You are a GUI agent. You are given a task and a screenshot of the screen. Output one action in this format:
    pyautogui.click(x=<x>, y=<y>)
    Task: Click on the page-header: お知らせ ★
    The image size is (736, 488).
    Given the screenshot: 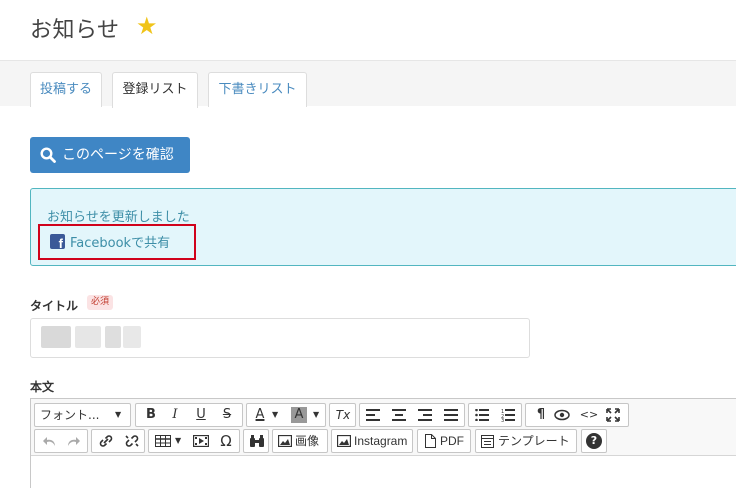 What is the action you would take?
    pyautogui.click(x=368, y=30)
    